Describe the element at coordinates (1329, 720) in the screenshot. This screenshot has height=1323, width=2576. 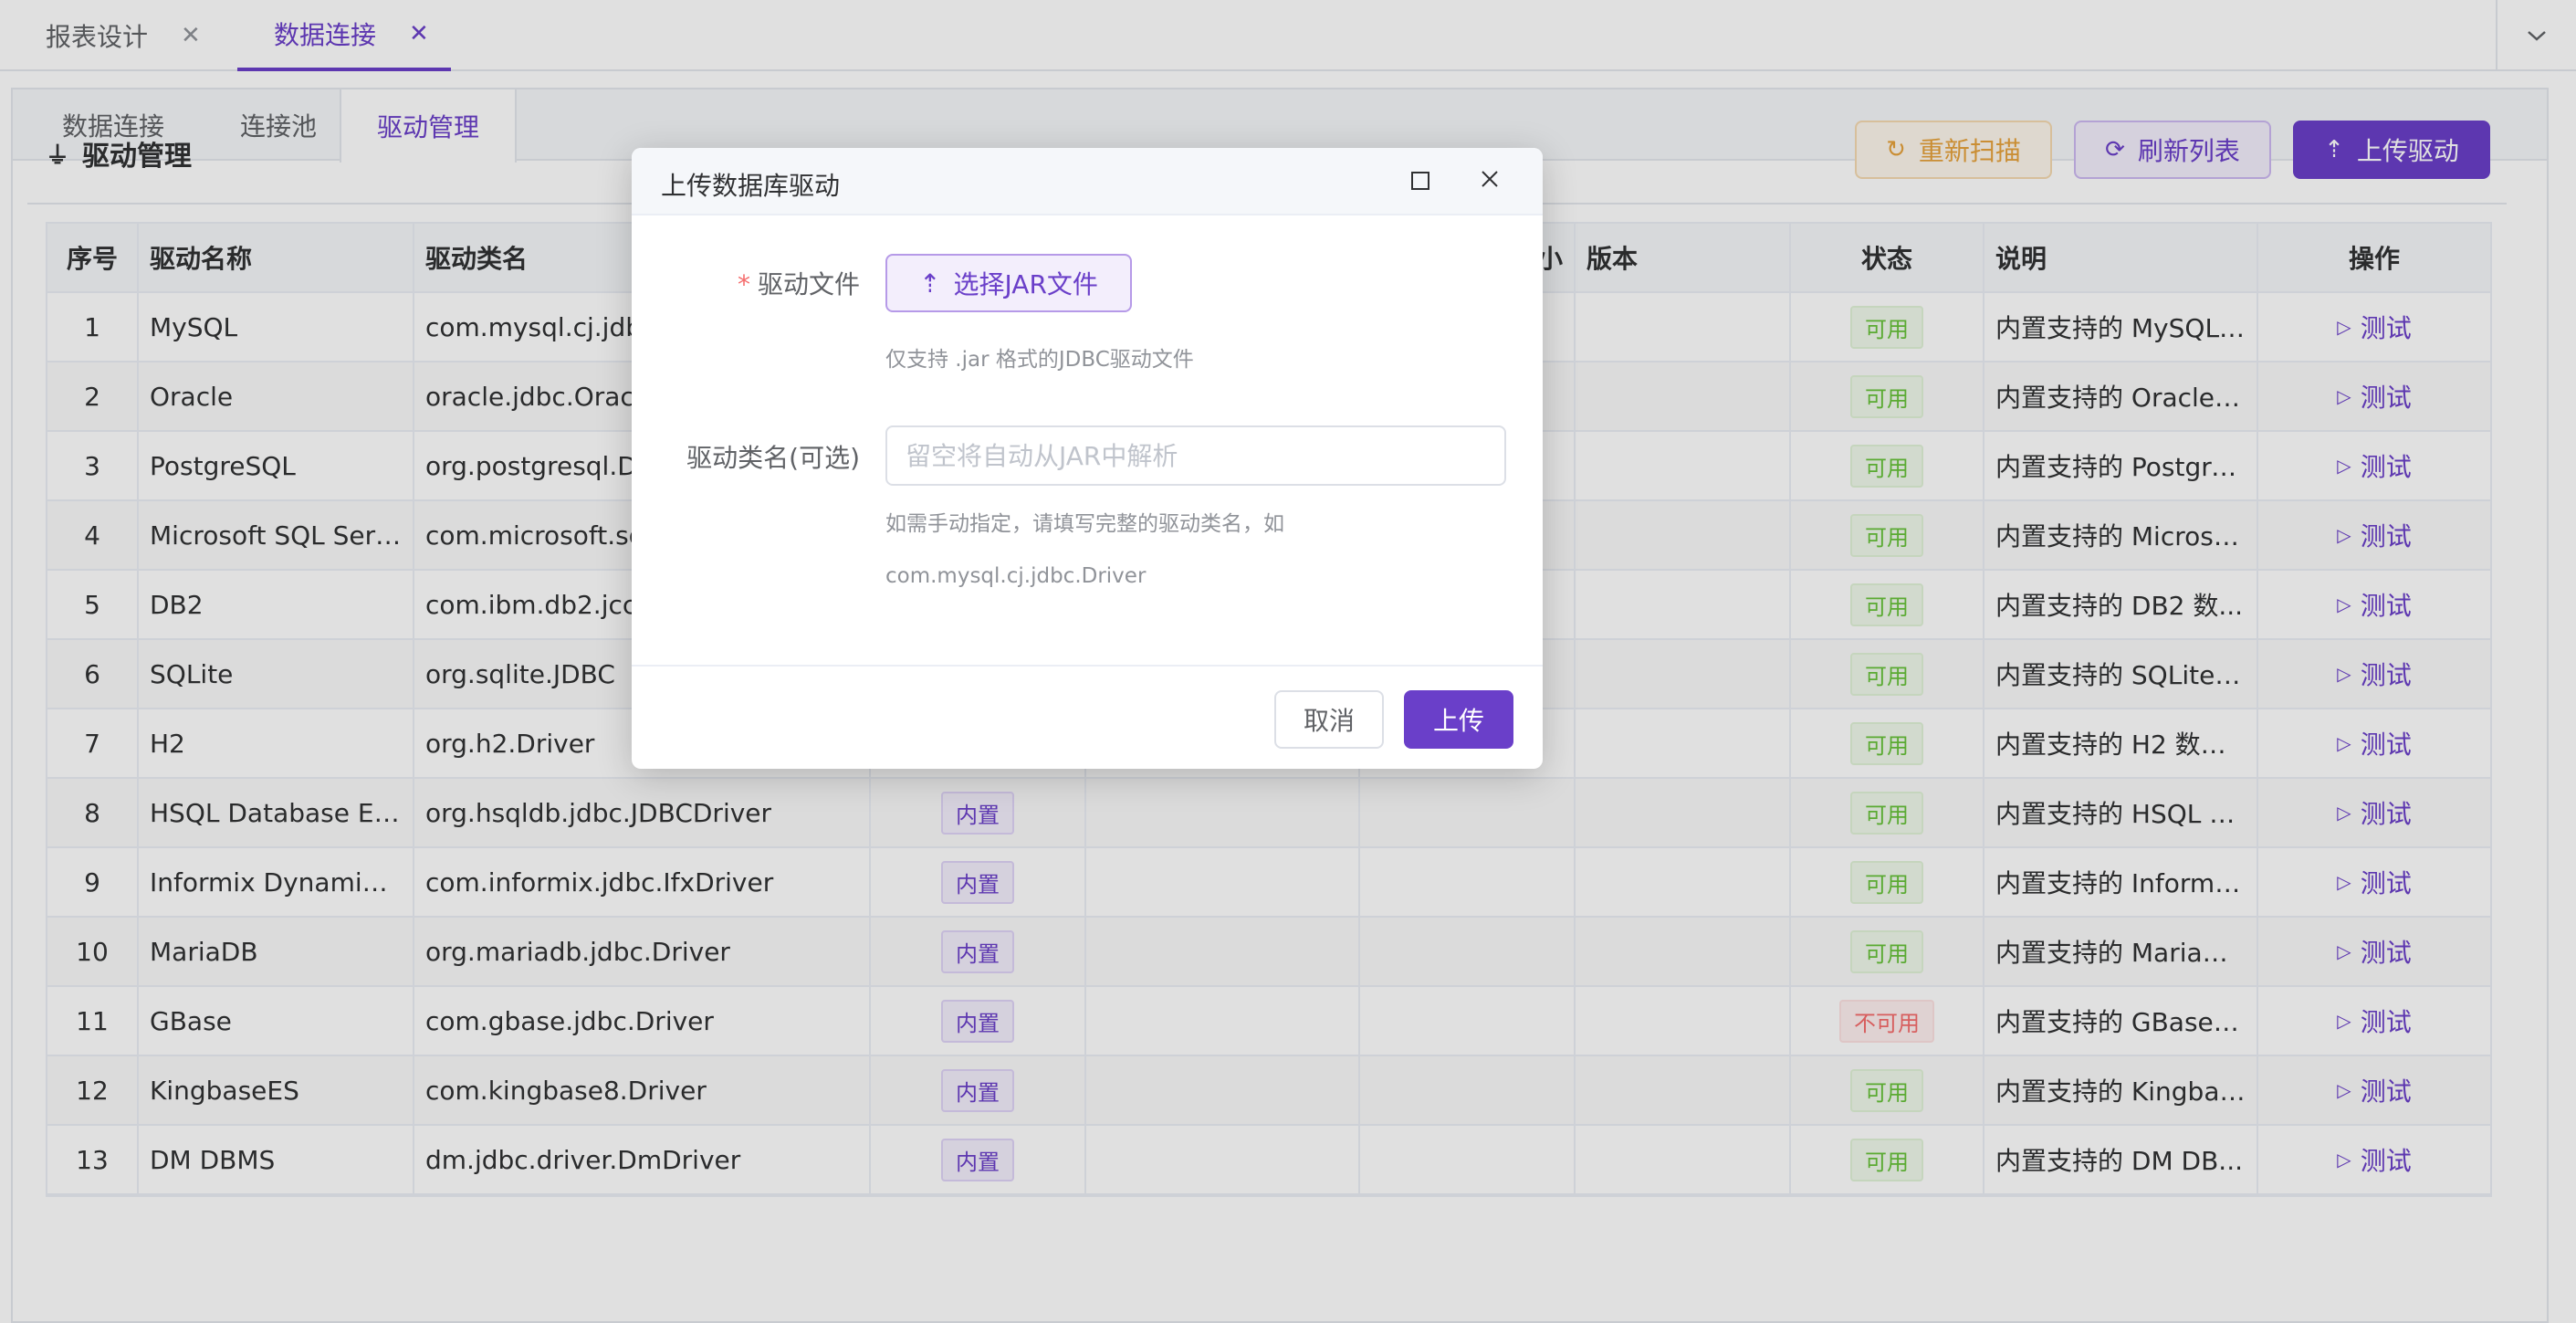
I see `cancel-button: 取消` at that location.